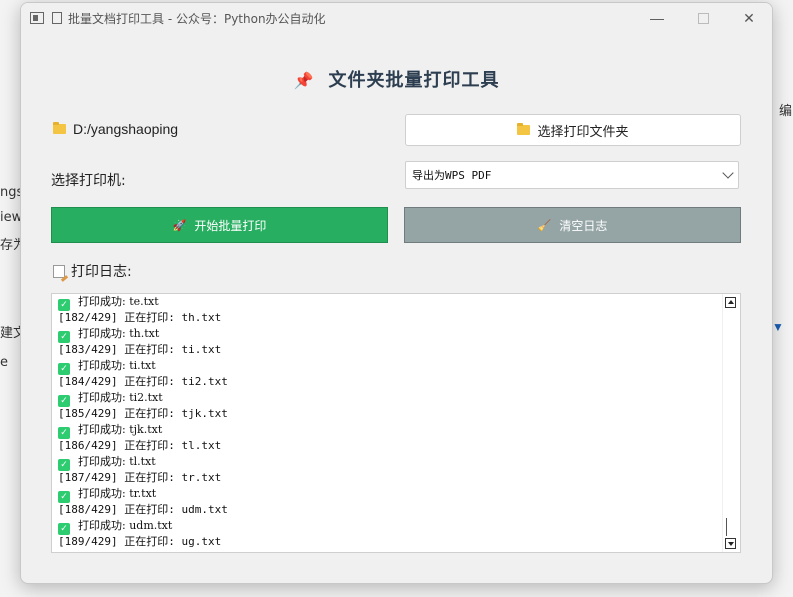 The height and width of the screenshot is (597, 793). What do you see at coordinates (414, 80) in the screenshot?
I see `page-title-text: 文件夹批量打印工具` at bounding box center [414, 80].